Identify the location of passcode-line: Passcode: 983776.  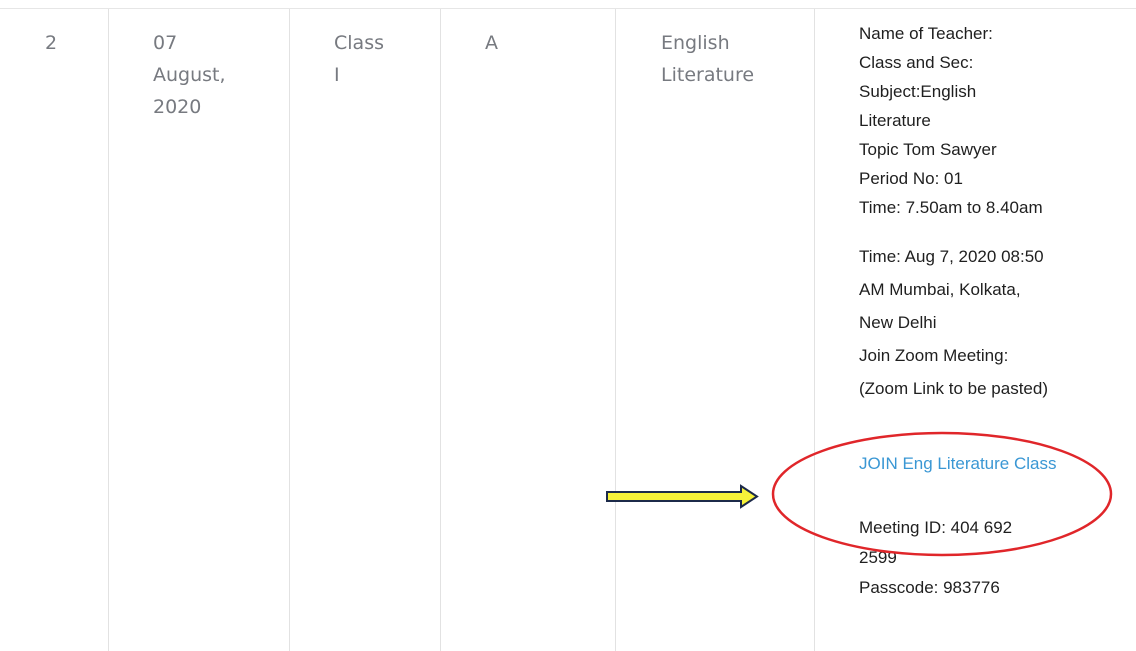
(929, 587).